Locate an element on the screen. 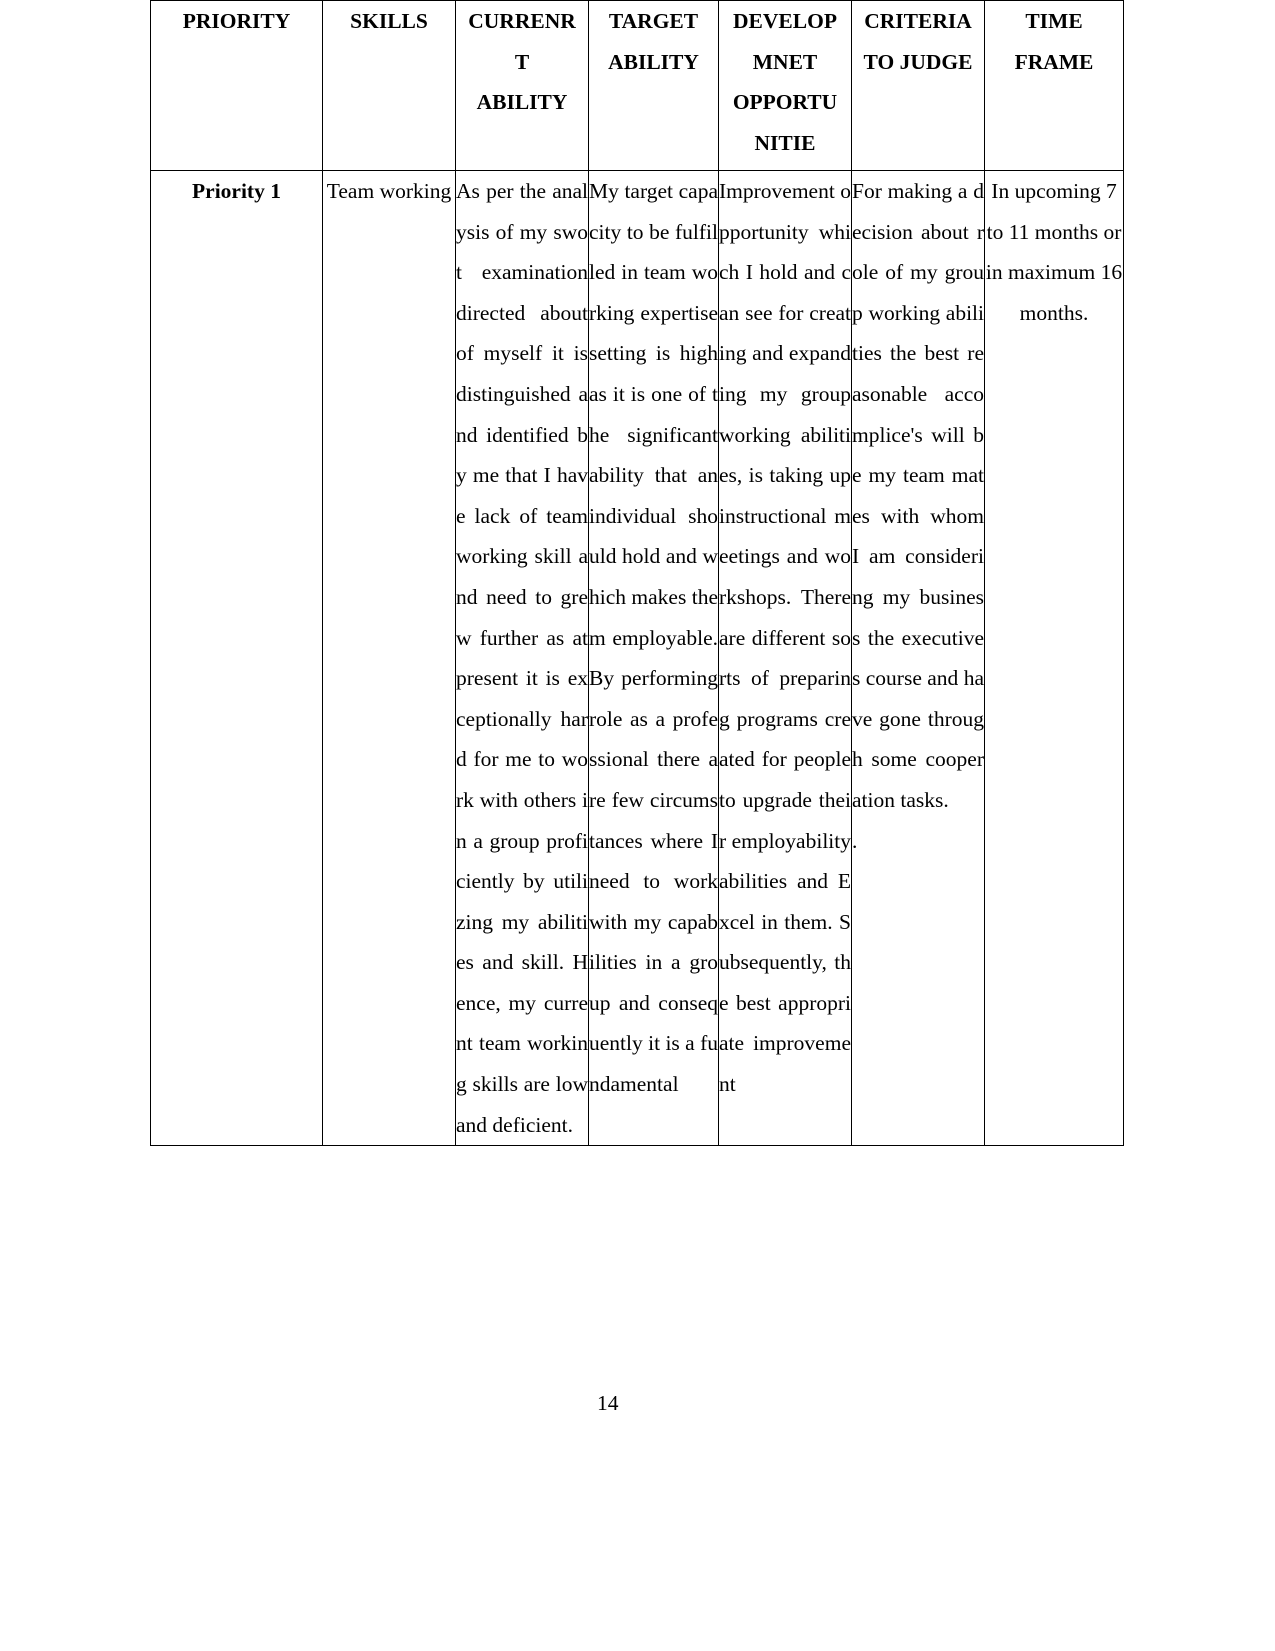 Image resolution: width=1275 pixels, height=1651 pixels. column-header-development-line-4: NITIE is located at coordinates (785, 142).